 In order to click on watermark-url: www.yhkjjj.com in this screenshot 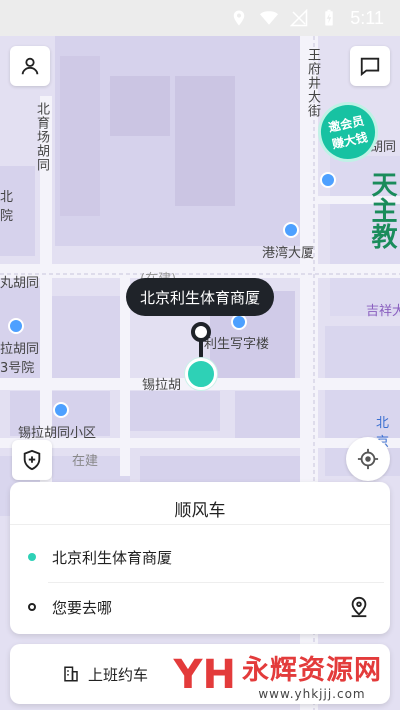, I will do `click(312, 694)`.